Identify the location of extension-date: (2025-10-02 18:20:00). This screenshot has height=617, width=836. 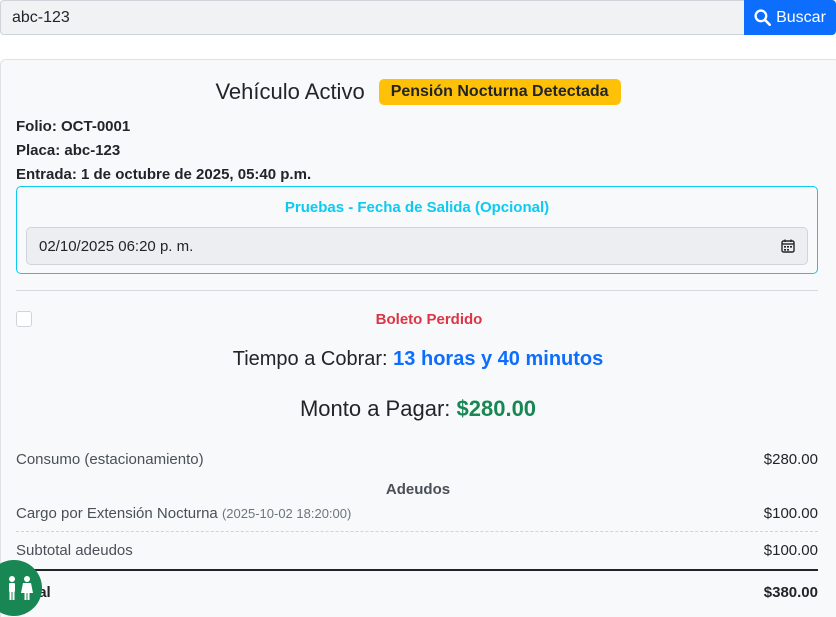
(286, 513).